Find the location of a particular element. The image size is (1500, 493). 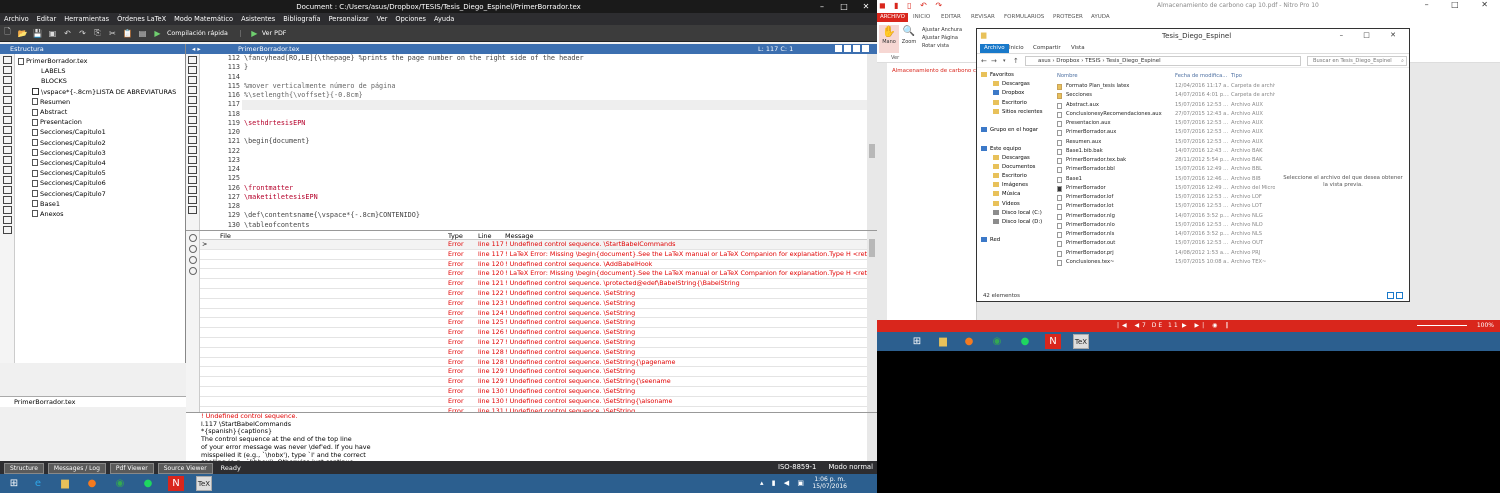

windows-start-icon: ⊞ is located at coordinates (917, 341).